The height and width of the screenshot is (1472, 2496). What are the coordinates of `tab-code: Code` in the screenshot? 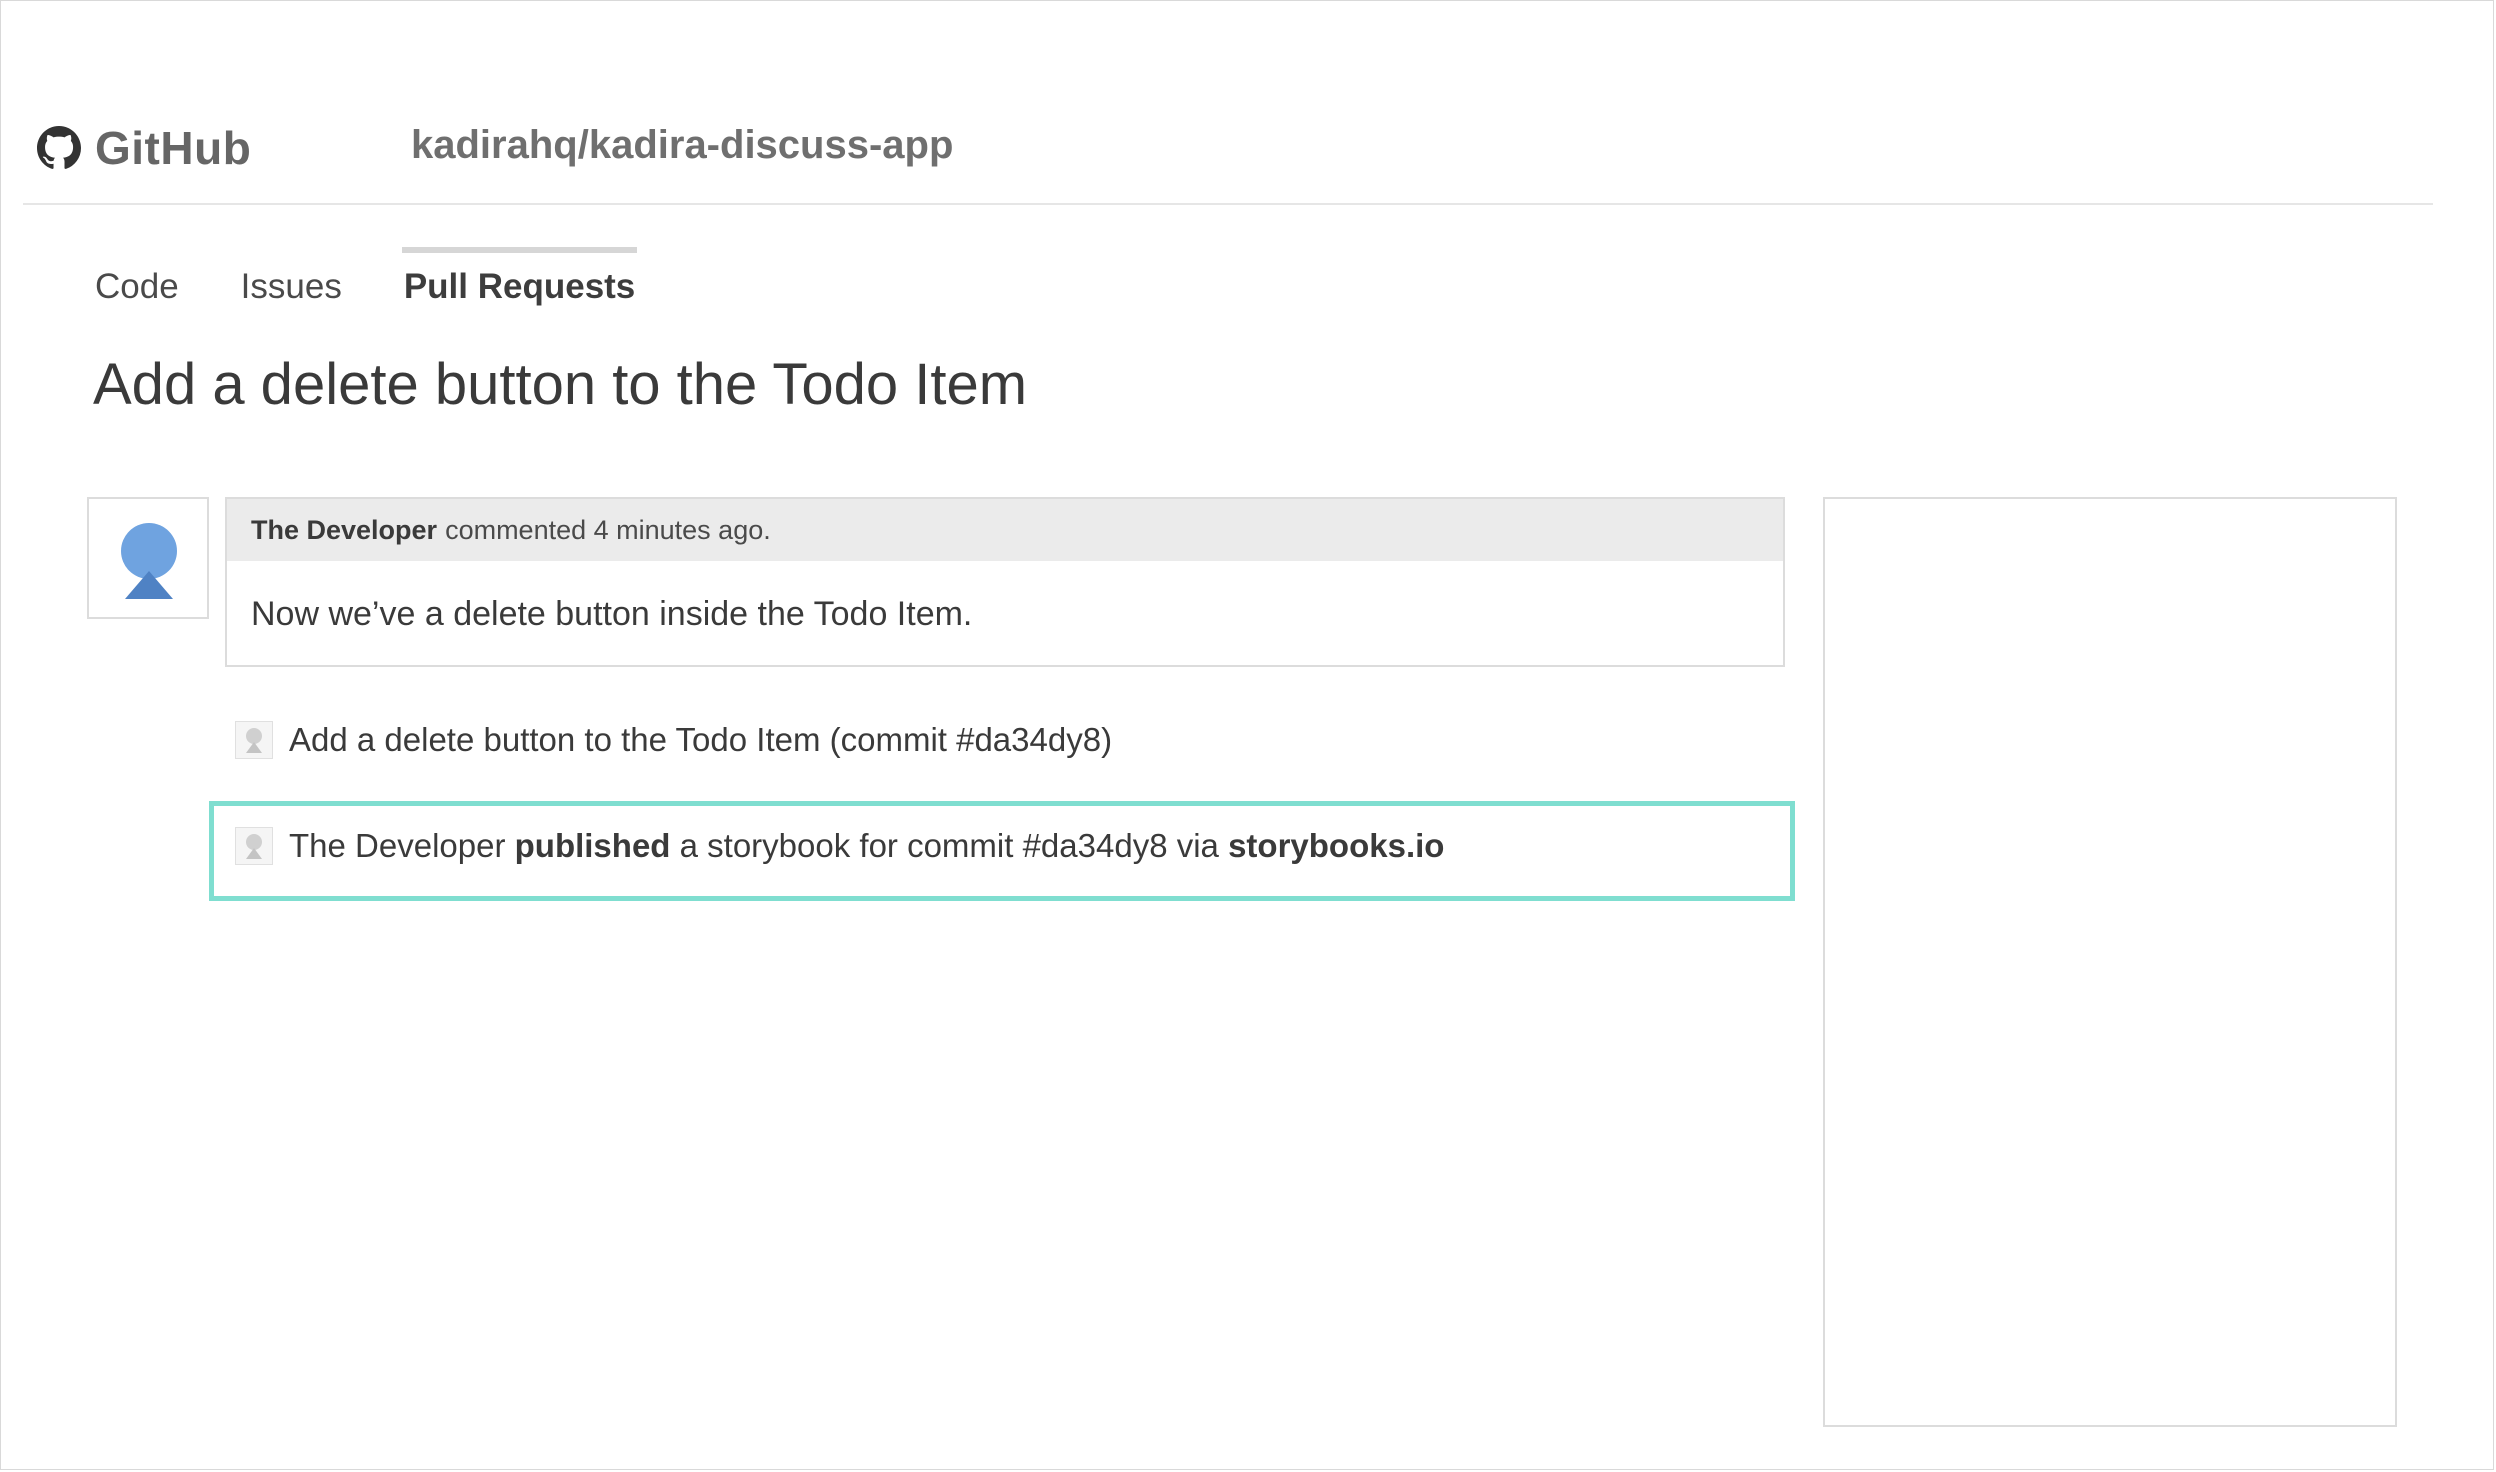 It's located at (137, 283).